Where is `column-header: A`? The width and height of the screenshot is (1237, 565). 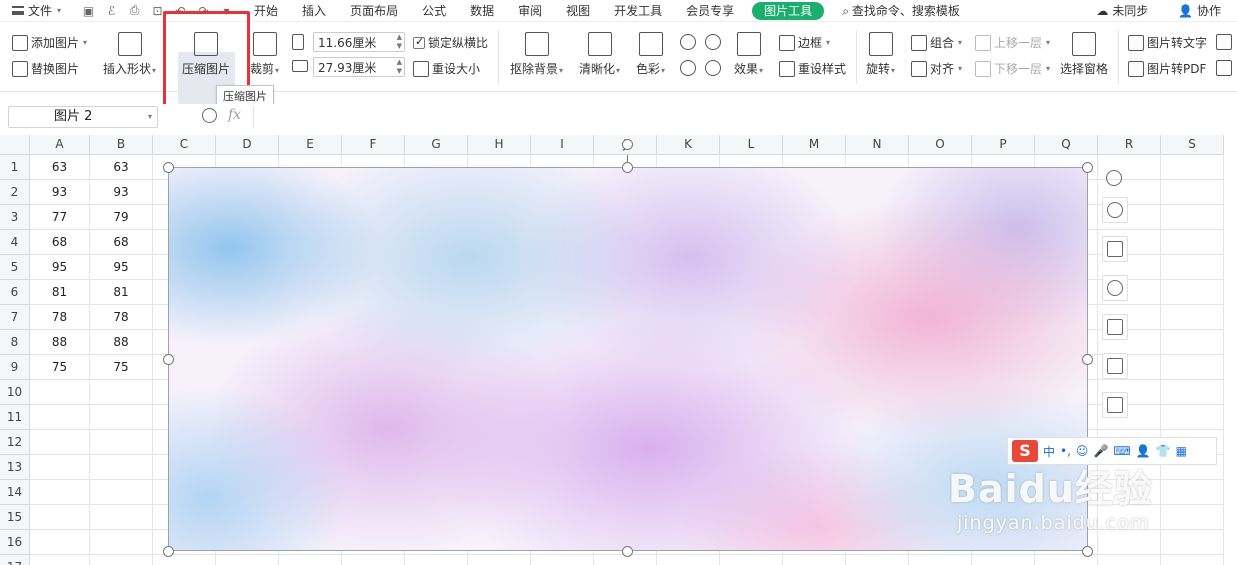 column-header: A is located at coordinates (60, 145).